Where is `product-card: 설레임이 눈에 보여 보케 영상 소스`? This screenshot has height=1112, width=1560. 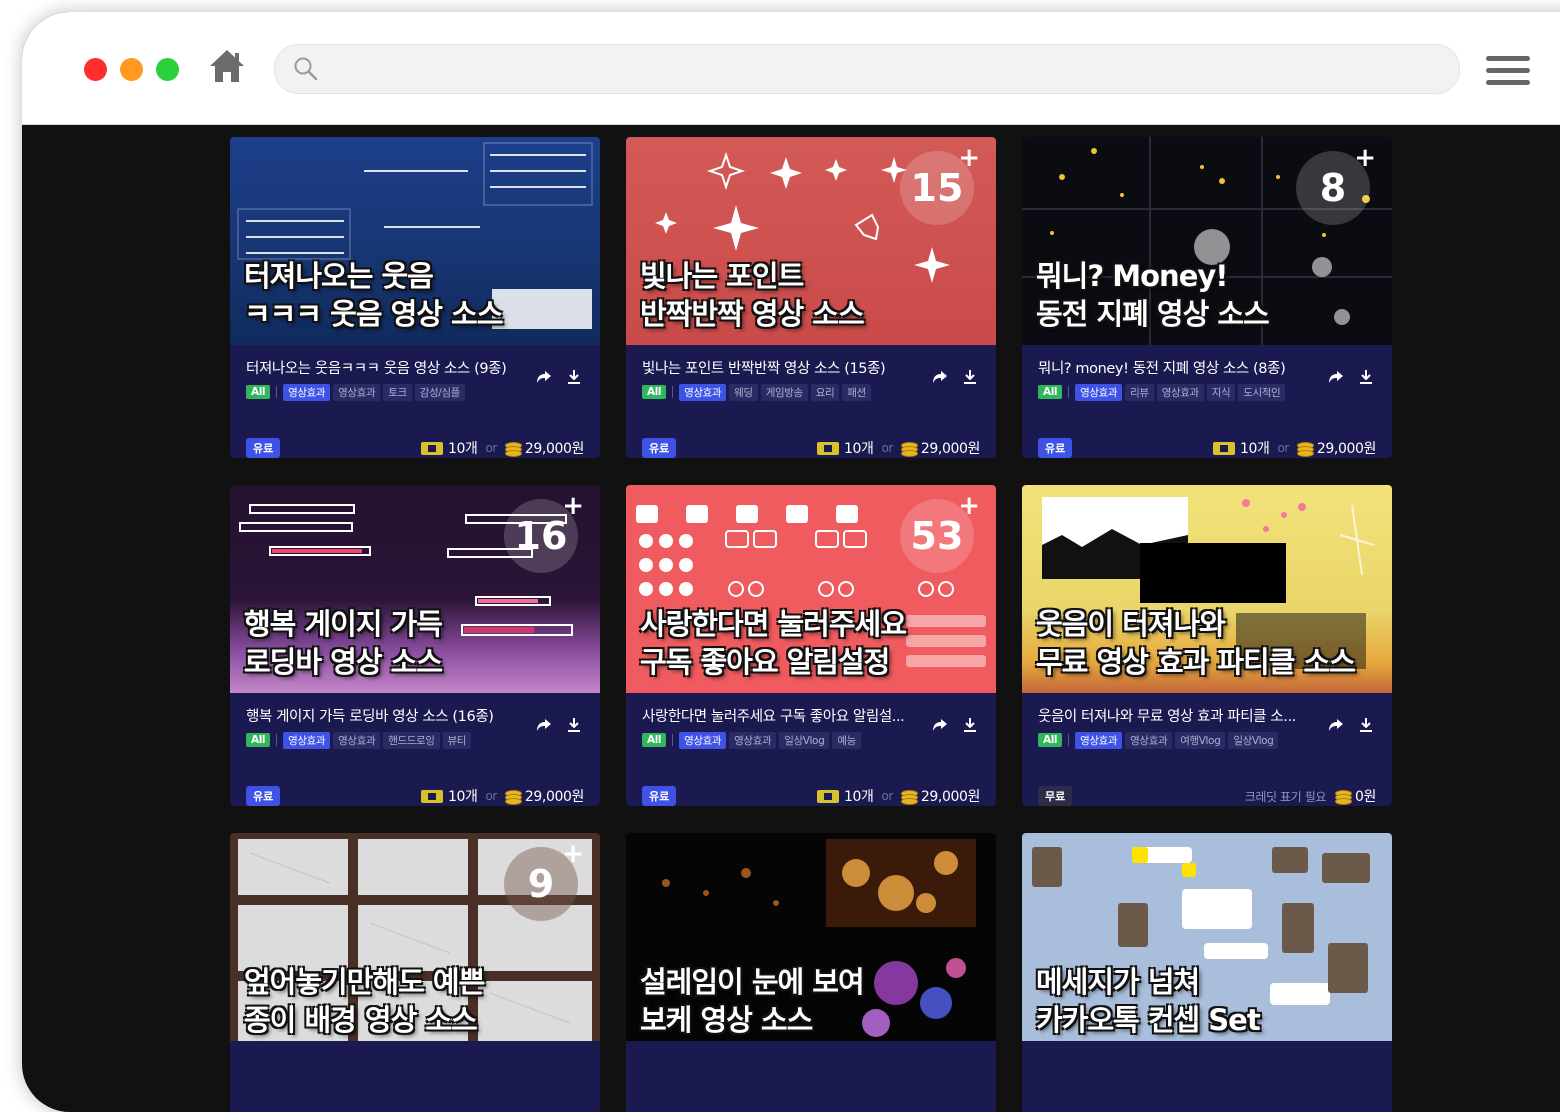 product-card: 설레임이 눈에 보여 보케 영상 소스 is located at coordinates (811, 972).